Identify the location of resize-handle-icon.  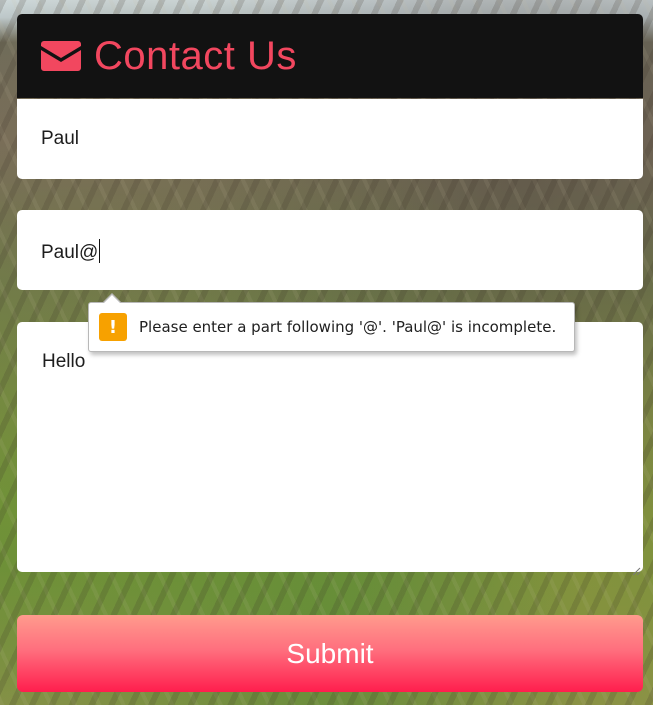
(636, 568).